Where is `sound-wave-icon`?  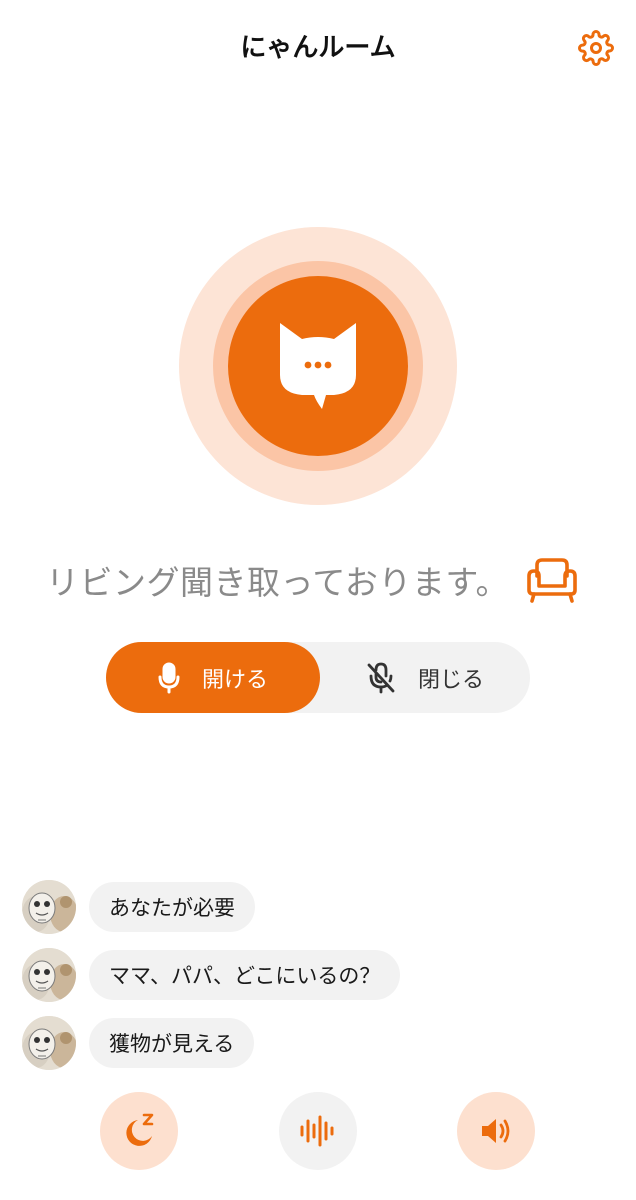
sound-wave-icon is located at coordinates (317, 1131).